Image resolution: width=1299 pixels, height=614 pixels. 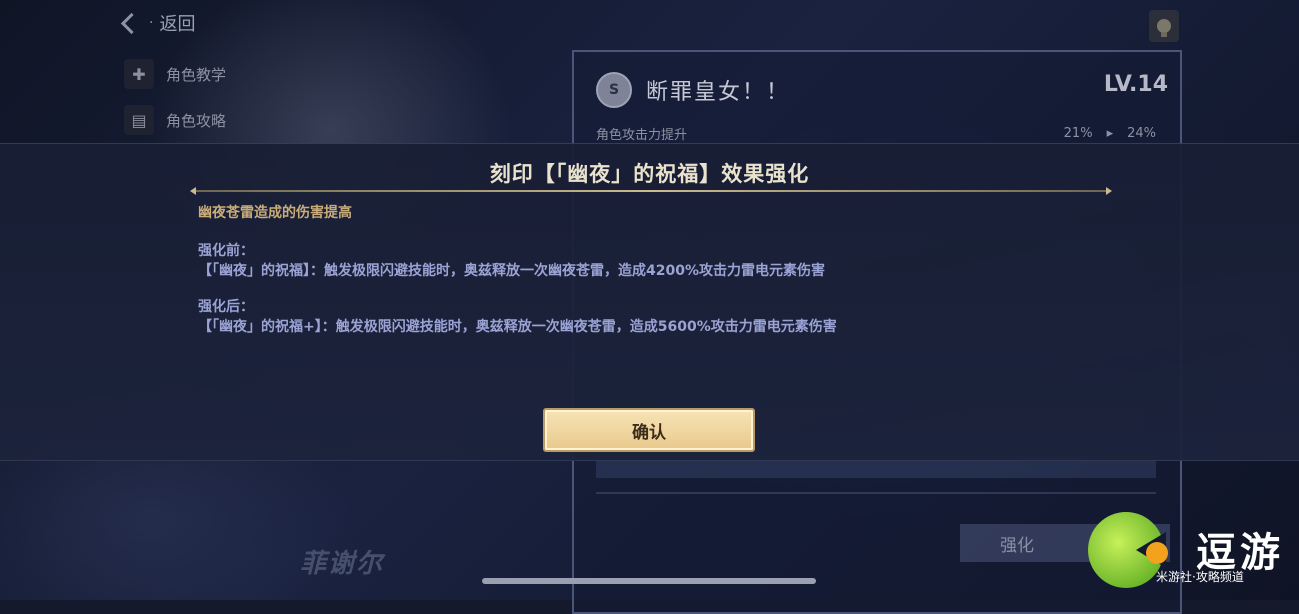 What do you see at coordinates (139, 120) in the screenshot?
I see `book-icon: ▤` at bounding box center [139, 120].